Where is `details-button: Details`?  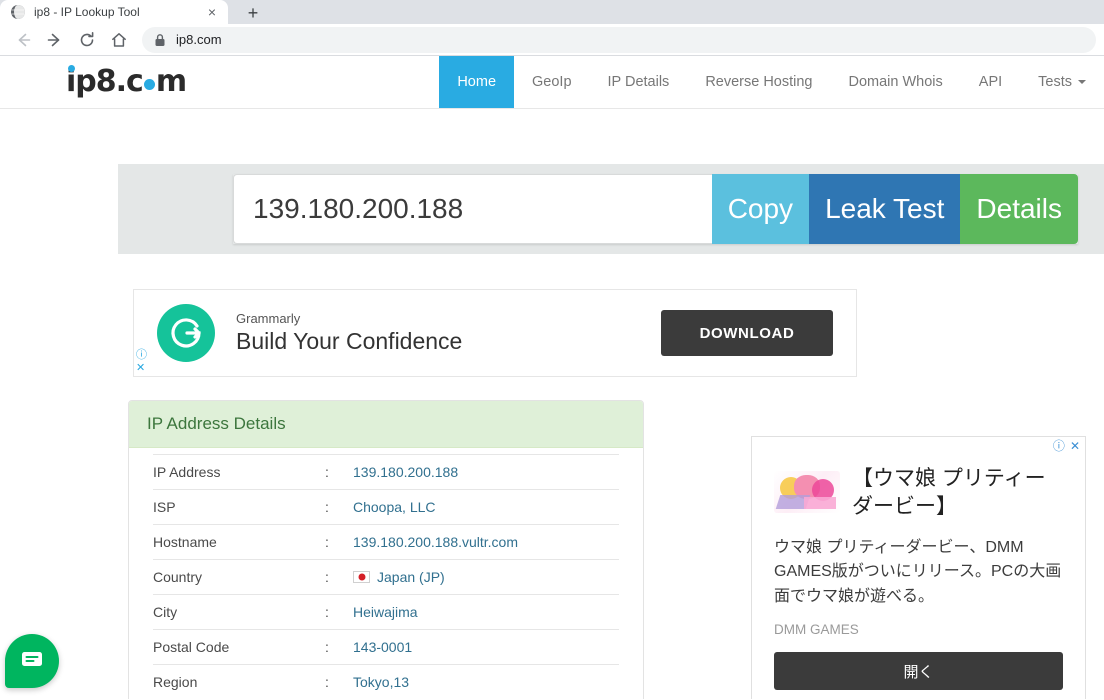
details-button: Details is located at coordinates (1019, 209).